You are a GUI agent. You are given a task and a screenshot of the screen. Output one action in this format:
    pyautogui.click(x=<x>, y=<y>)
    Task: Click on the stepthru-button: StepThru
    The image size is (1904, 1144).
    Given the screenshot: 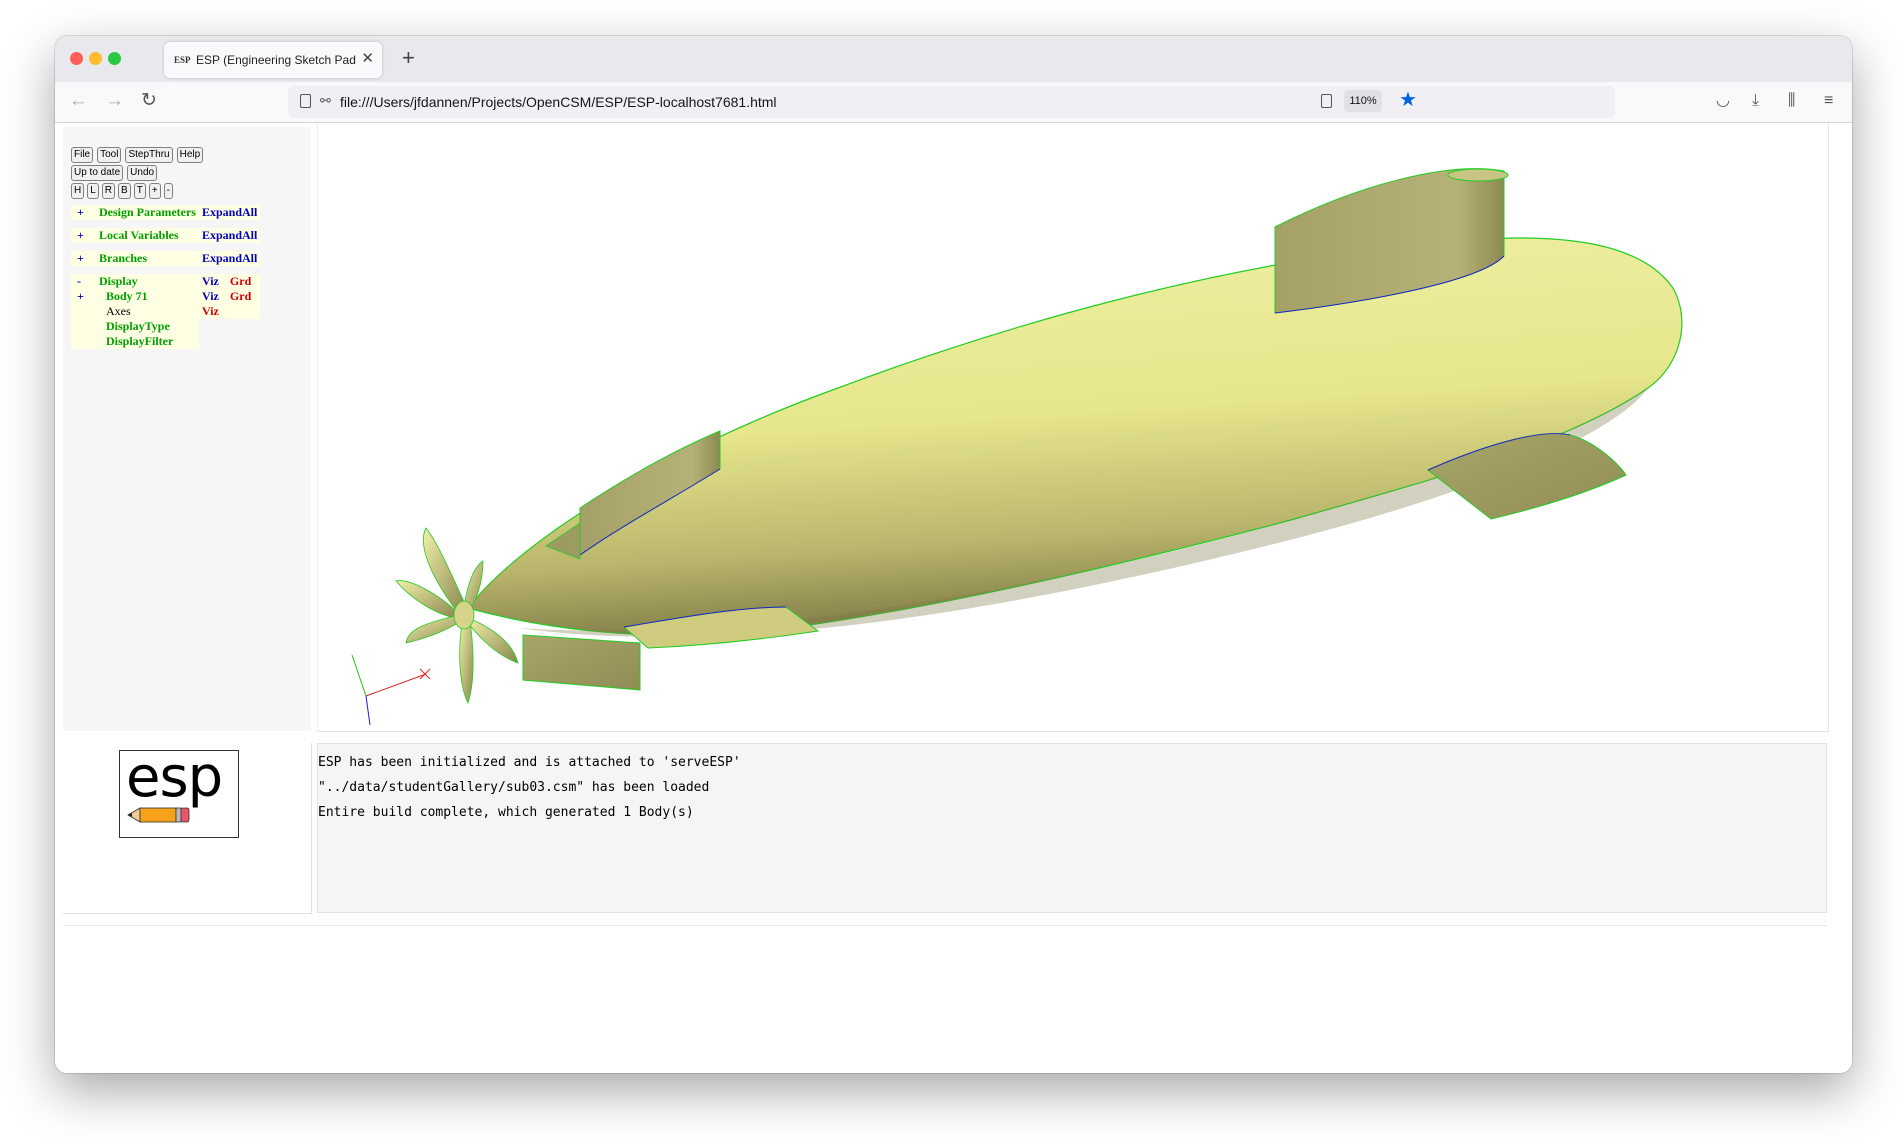 What is the action you would take?
    pyautogui.click(x=149, y=155)
    